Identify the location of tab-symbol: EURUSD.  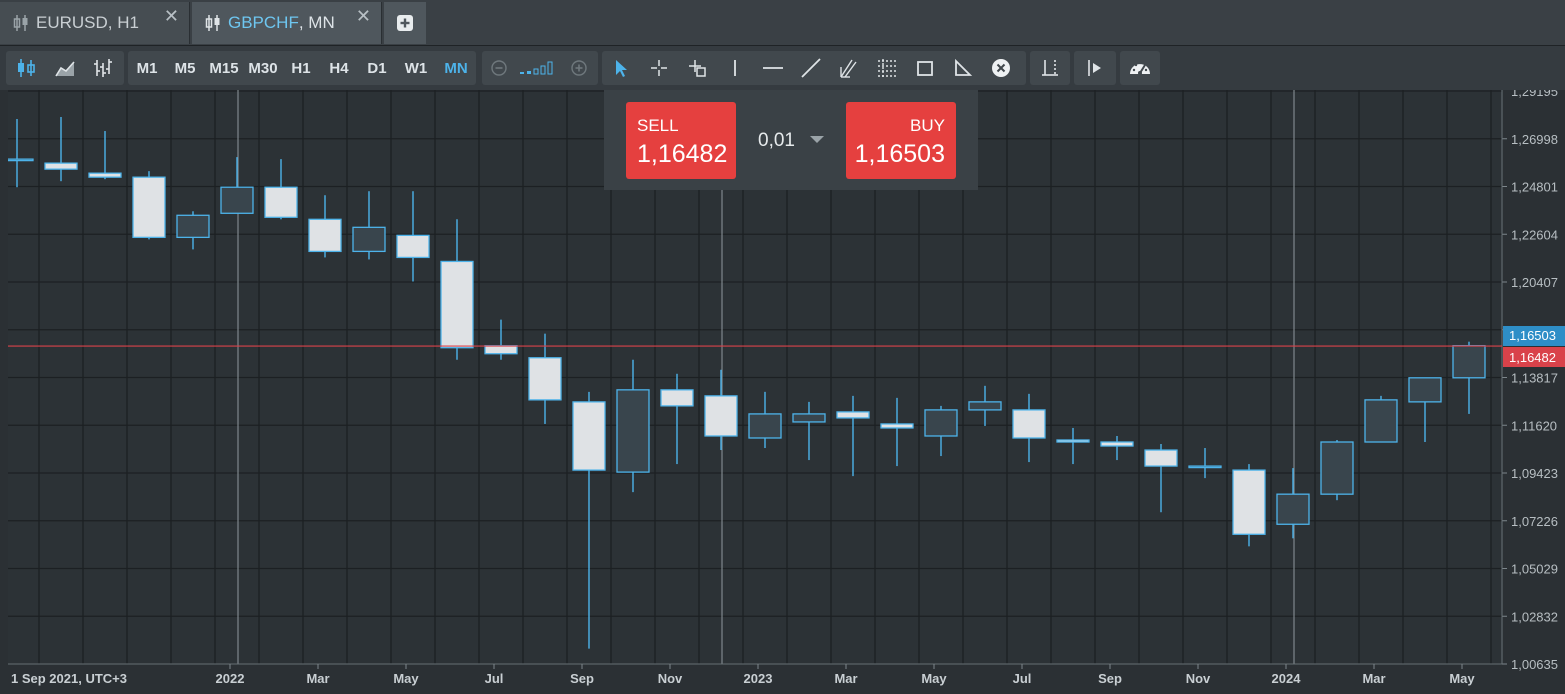
(72, 22).